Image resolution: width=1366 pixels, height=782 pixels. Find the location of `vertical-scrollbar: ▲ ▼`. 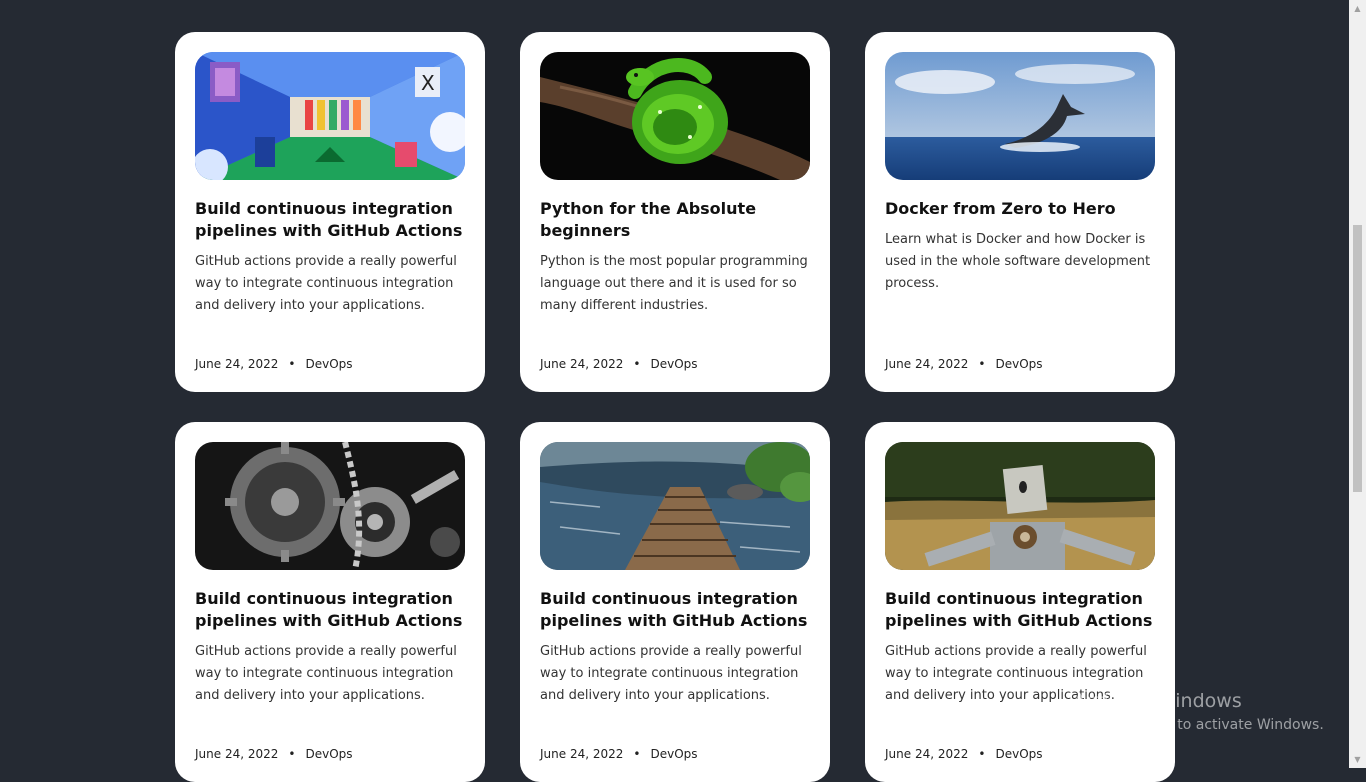

vertical-scrollbar: ▲ ▼ is located at coordinates (1357, 384).